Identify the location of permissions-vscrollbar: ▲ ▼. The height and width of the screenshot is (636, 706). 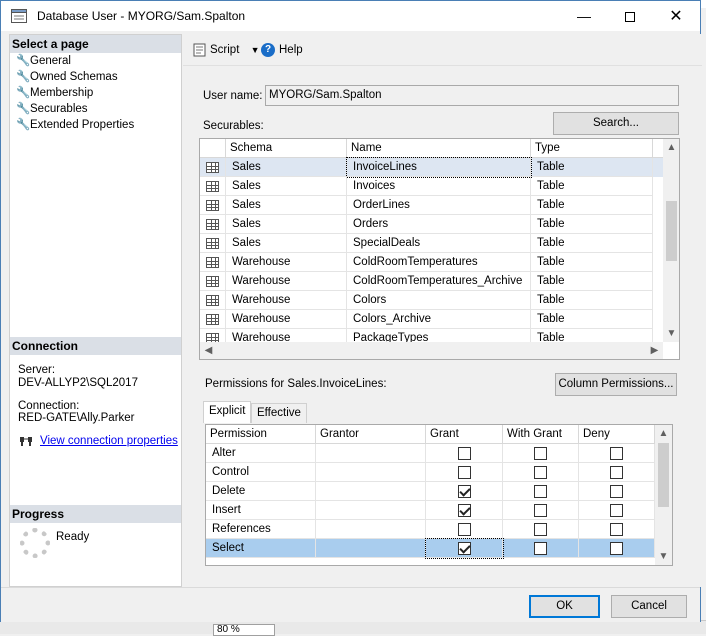
(663, 495).